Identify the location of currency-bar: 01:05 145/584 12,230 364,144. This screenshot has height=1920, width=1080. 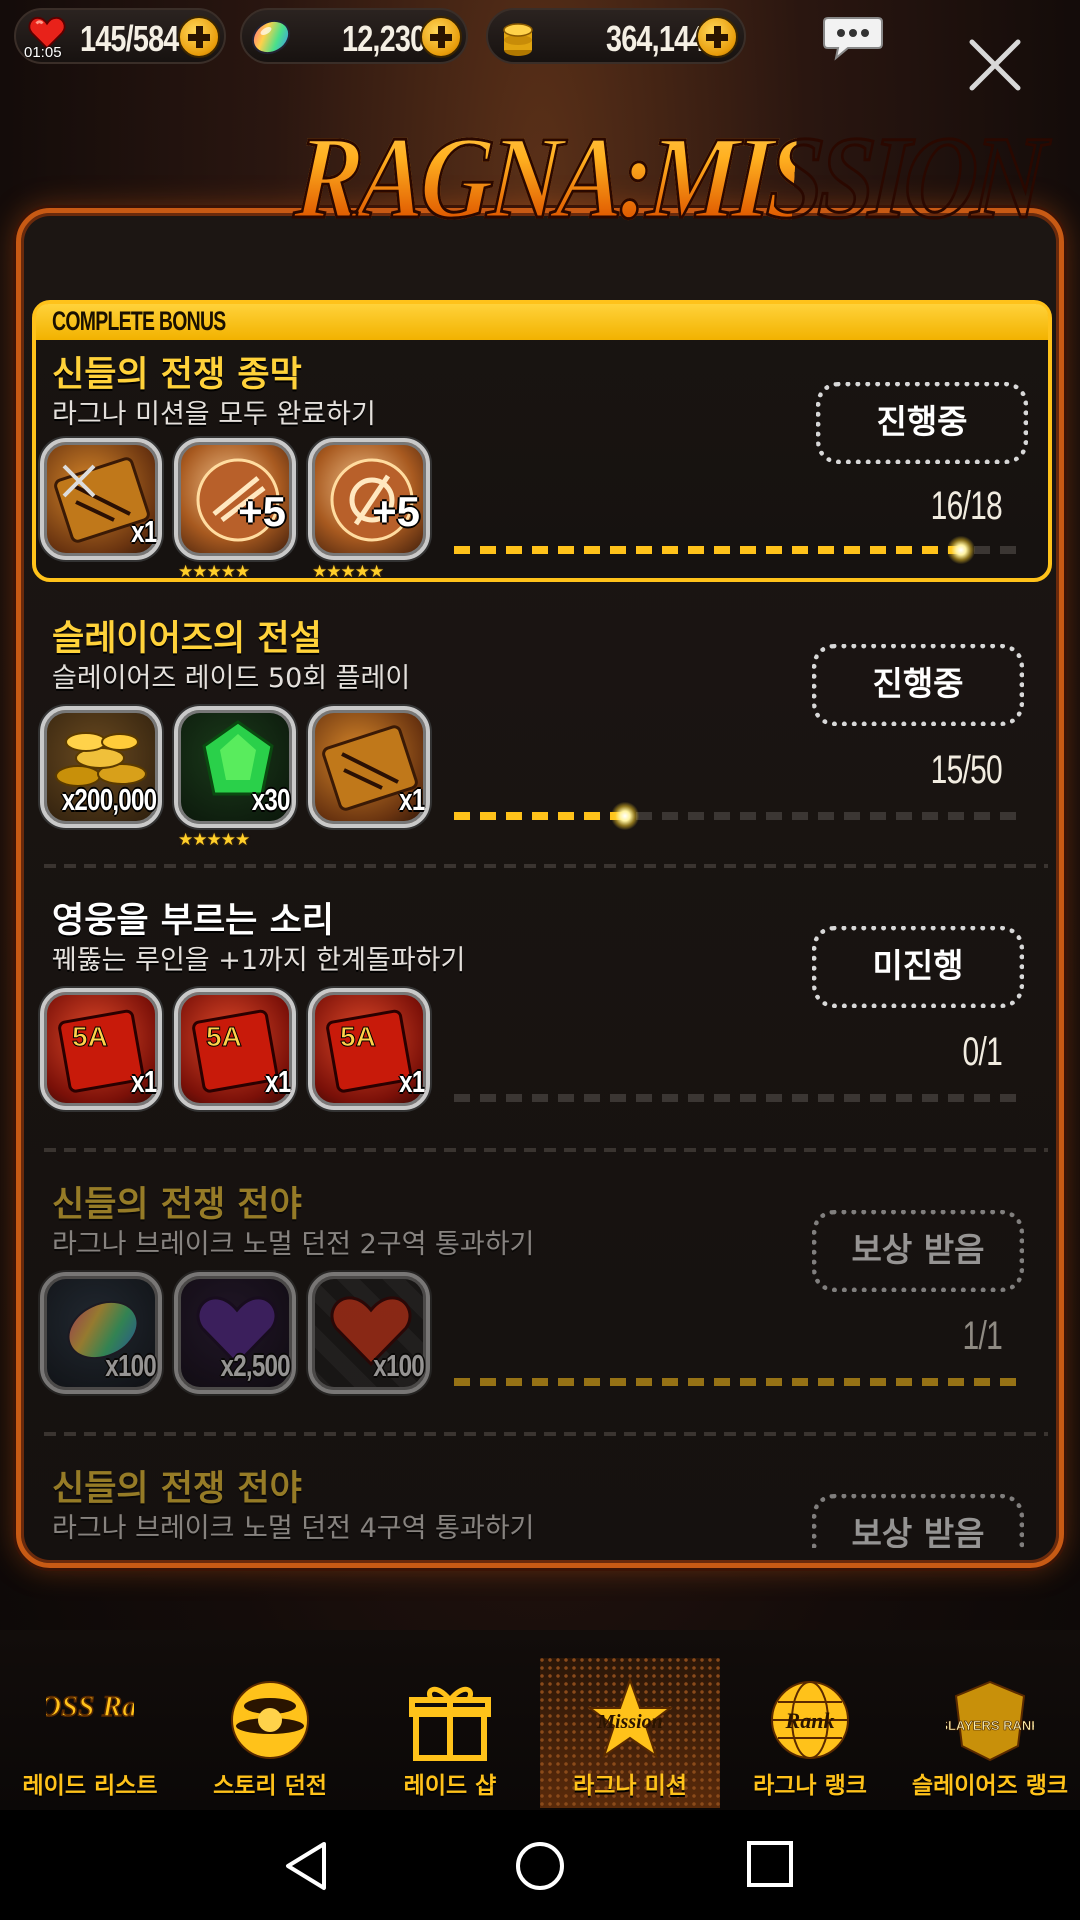
(540, 45).